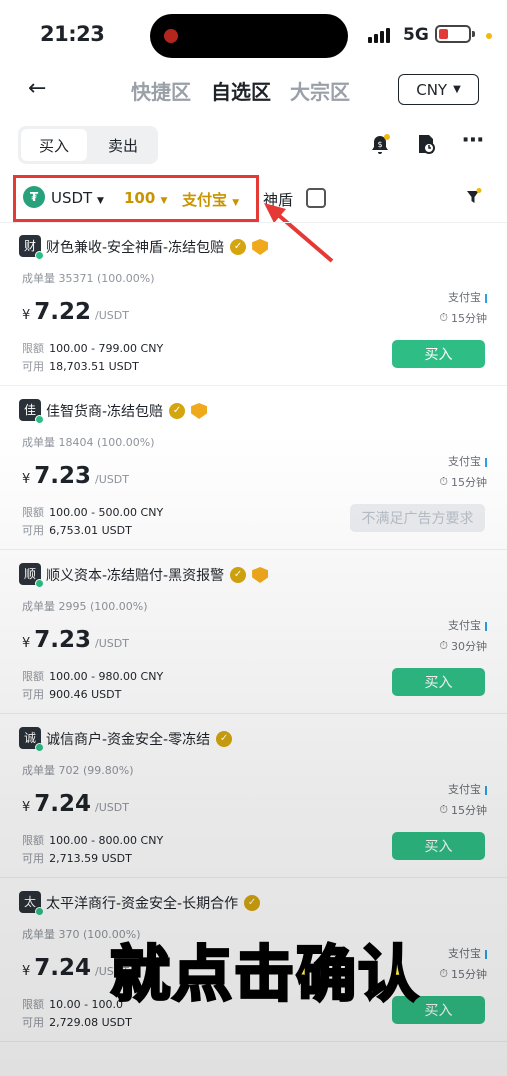 The height and width of the screenshot is (1076, 507). I want to click on notification-bell-icon: $, so click(380, 147).